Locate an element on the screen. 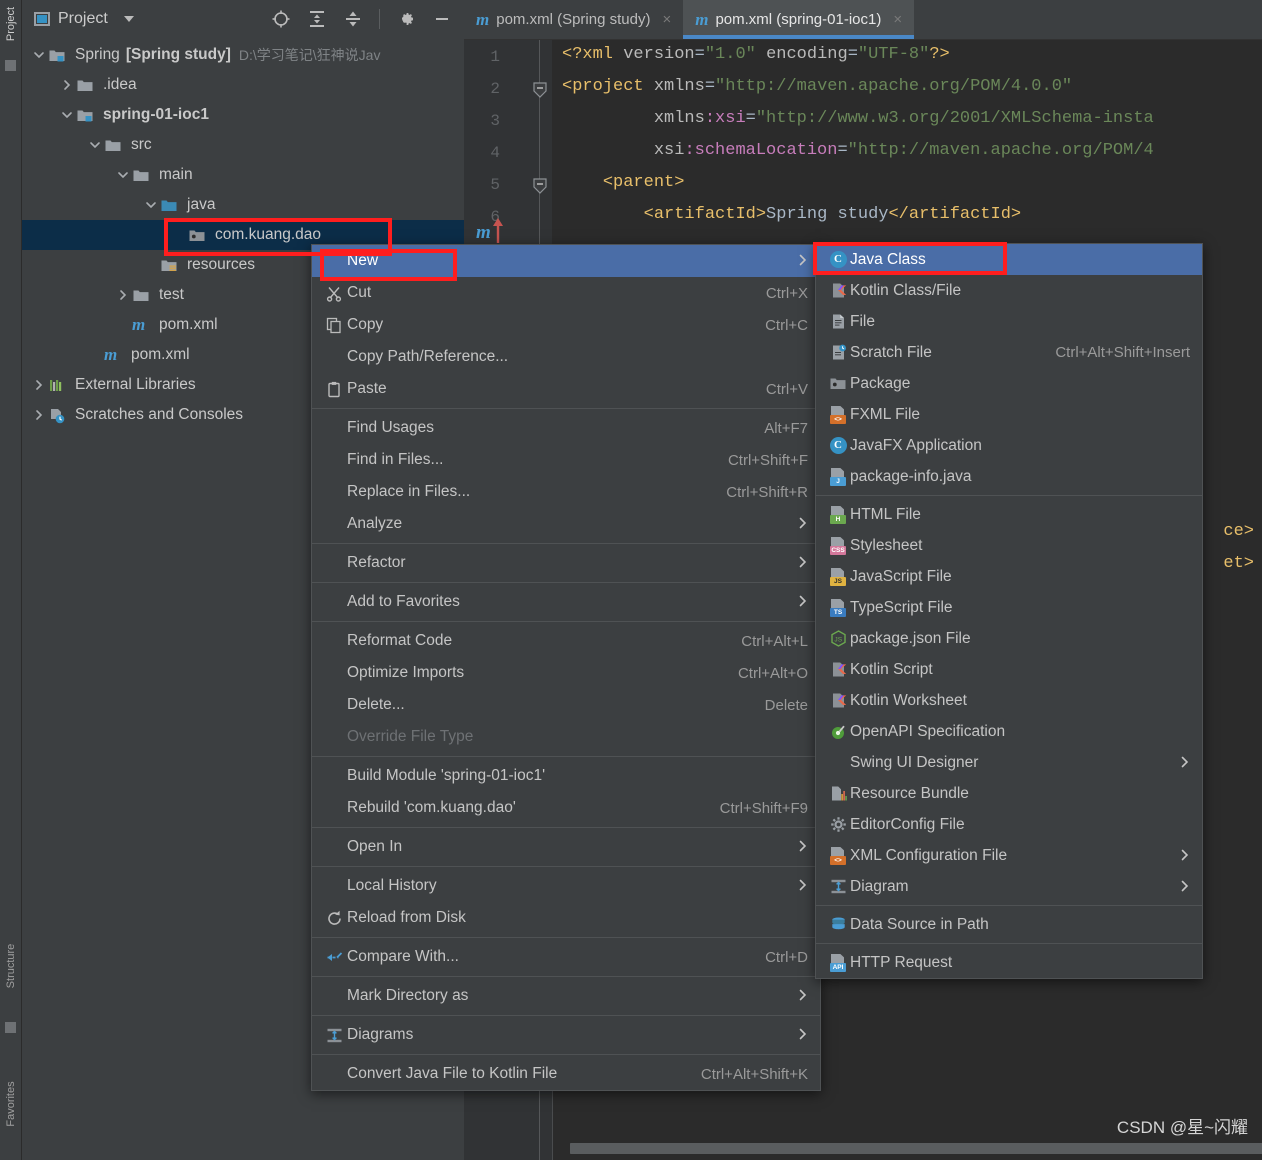 The height and width of the screenshot is (1160, 1262). menu-item-data-source-in-path: Data Source in Path is located at coordinates (1009, 924).